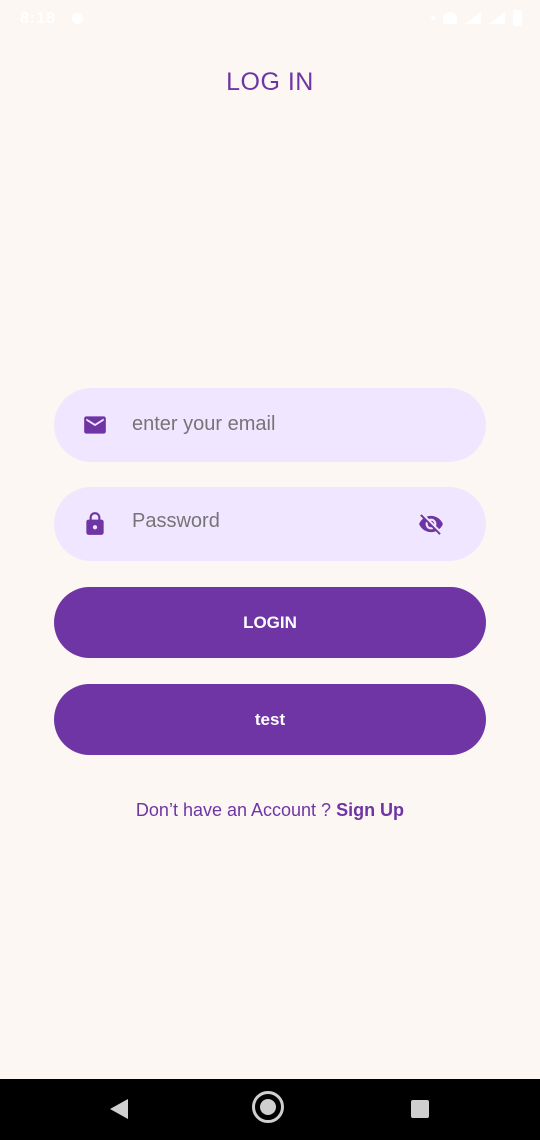  I want to click on password-field, so click(270, 524).